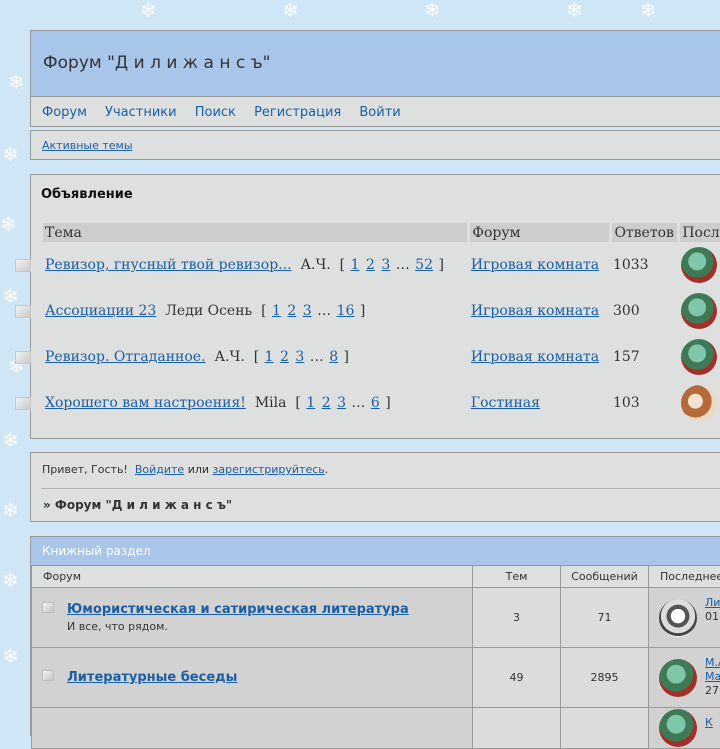 The width and height of the screenshot is (720, 749). I want to click on page-link: 52, so click(424, 265).